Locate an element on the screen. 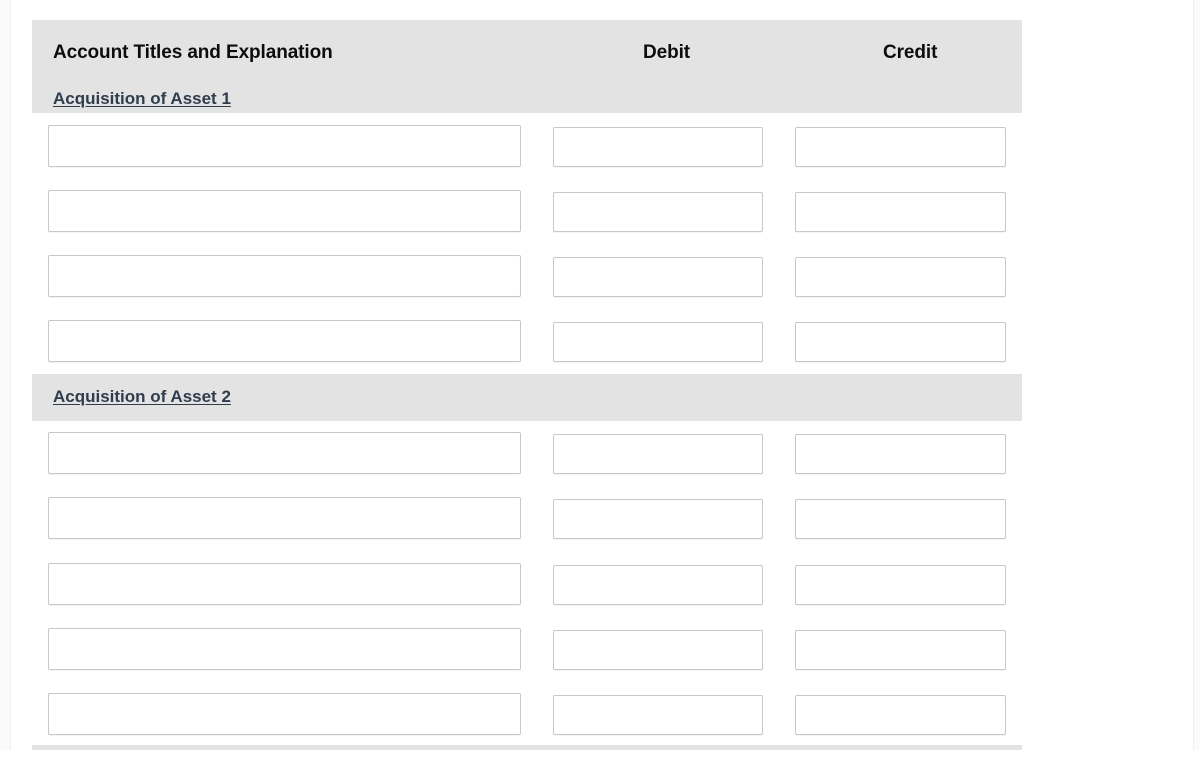  column-header-account-titles: Account Titles and Explanation is located at coordinates (193, 52).